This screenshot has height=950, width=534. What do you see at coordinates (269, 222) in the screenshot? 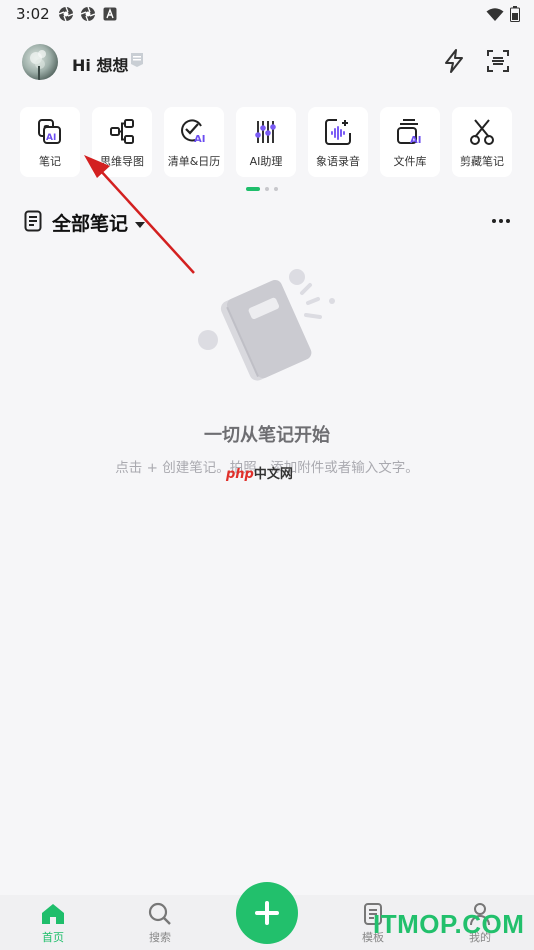
I see `notes-section-header: 全部笔记` at bounding box center [269, 222].